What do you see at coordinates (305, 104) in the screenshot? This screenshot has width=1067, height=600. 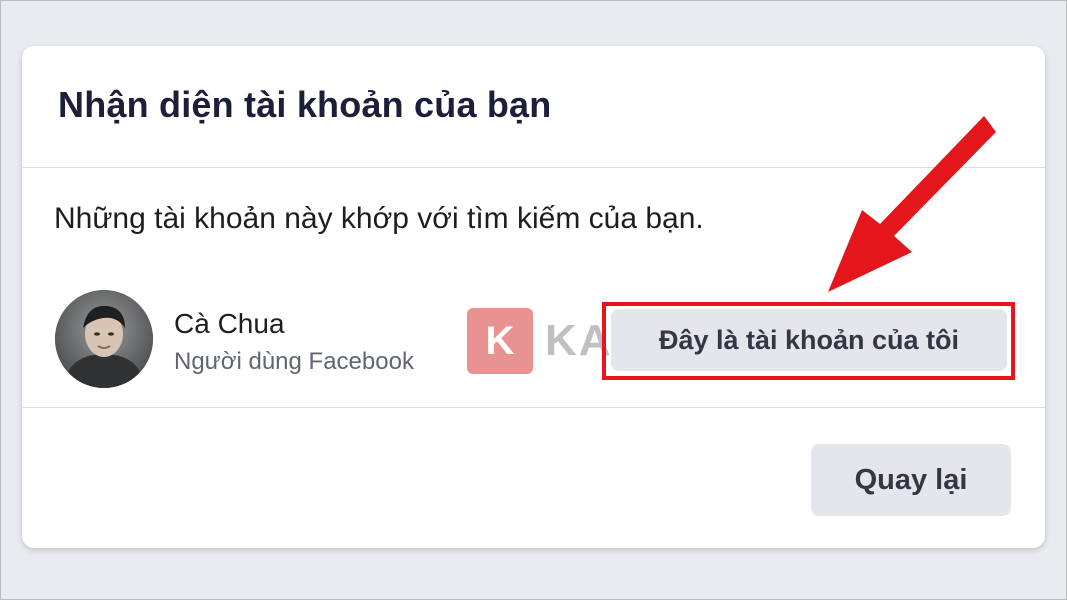 I see `dialog-title: Nhận diện tài khoản của bạn` at bounding box center [305, 104].